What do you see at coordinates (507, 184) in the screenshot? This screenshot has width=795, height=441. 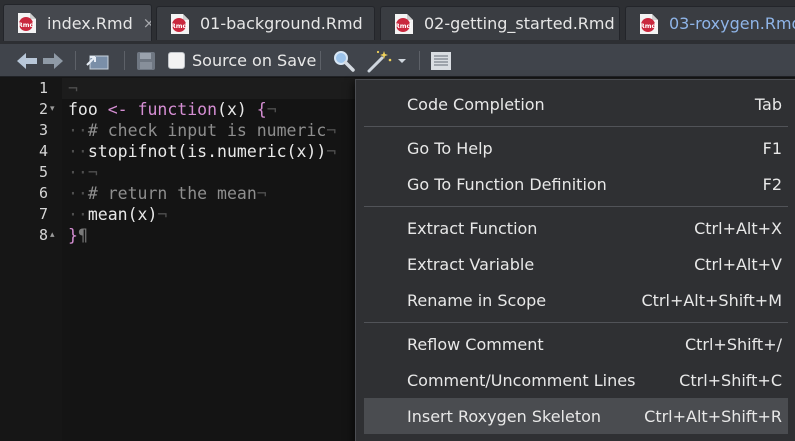 I see `menu-item-label: Go To Function Definition` at bounding box center [507, 184].